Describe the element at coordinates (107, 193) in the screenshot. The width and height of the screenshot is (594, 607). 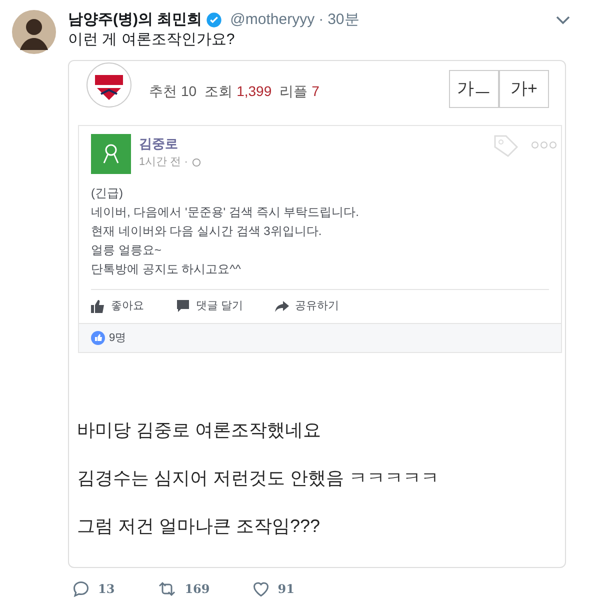
I see `post-text-line: (긴급)` at that location.